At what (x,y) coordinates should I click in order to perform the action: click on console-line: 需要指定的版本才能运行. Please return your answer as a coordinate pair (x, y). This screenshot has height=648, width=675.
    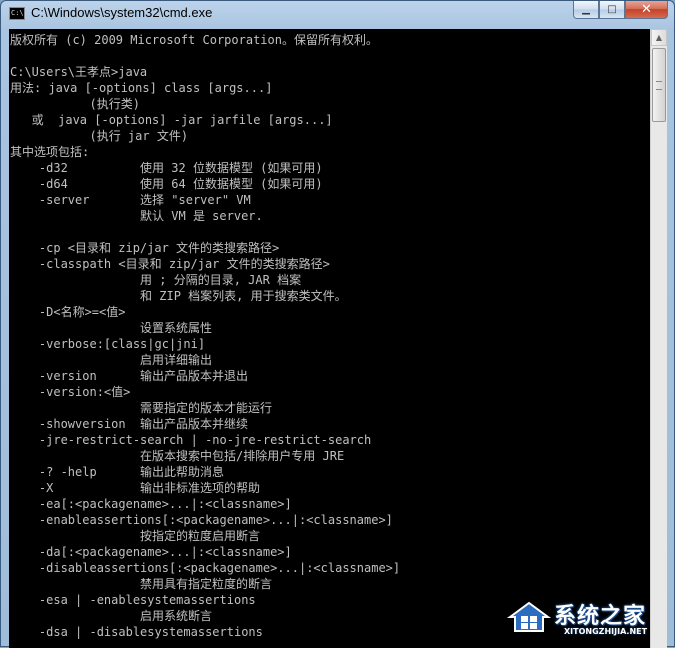
    Looking at the image, I should click on (141, 408).